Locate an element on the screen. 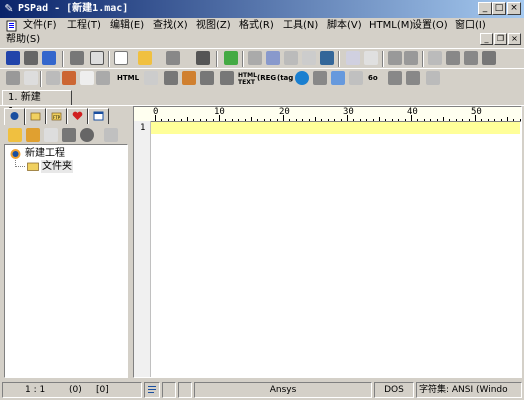  left-panel-tabs: FTP is located at coordinates (67, 116).